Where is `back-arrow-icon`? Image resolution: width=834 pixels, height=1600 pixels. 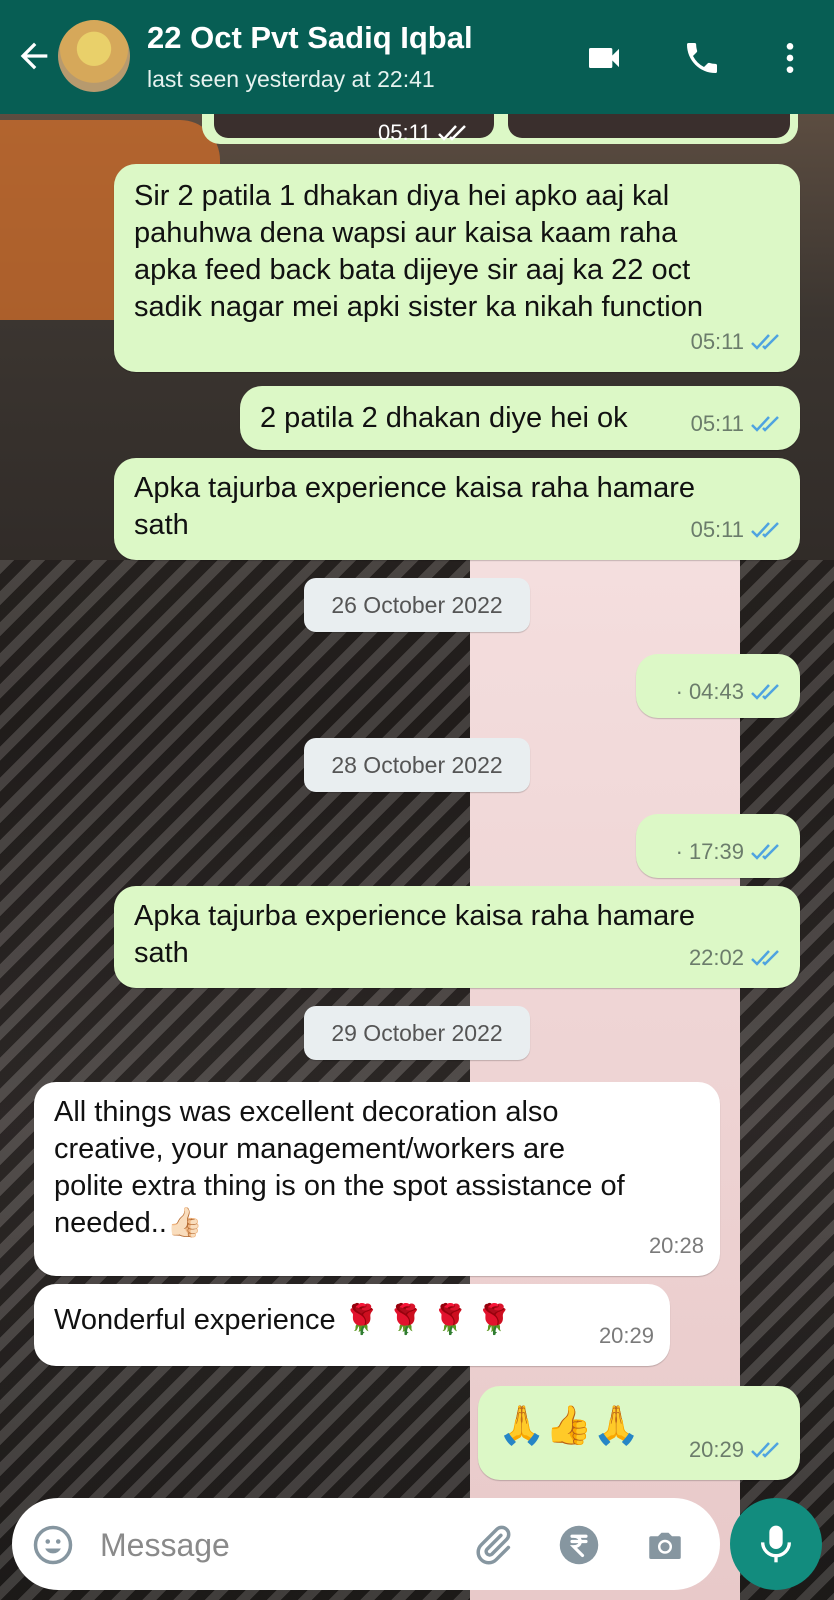
back-arrow-icon is located at coordinates (34, 56).